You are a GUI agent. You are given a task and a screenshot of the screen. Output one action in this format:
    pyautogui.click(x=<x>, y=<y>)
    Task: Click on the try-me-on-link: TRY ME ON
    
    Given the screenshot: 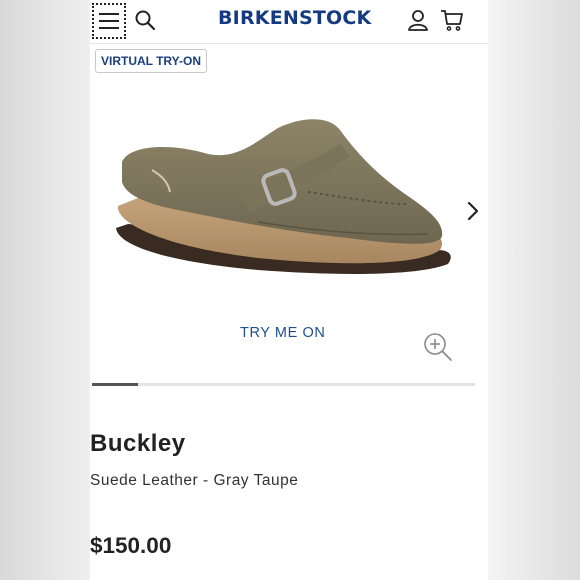 What is the action you would take?
    pyautogui.click(x=282, y=333)
    